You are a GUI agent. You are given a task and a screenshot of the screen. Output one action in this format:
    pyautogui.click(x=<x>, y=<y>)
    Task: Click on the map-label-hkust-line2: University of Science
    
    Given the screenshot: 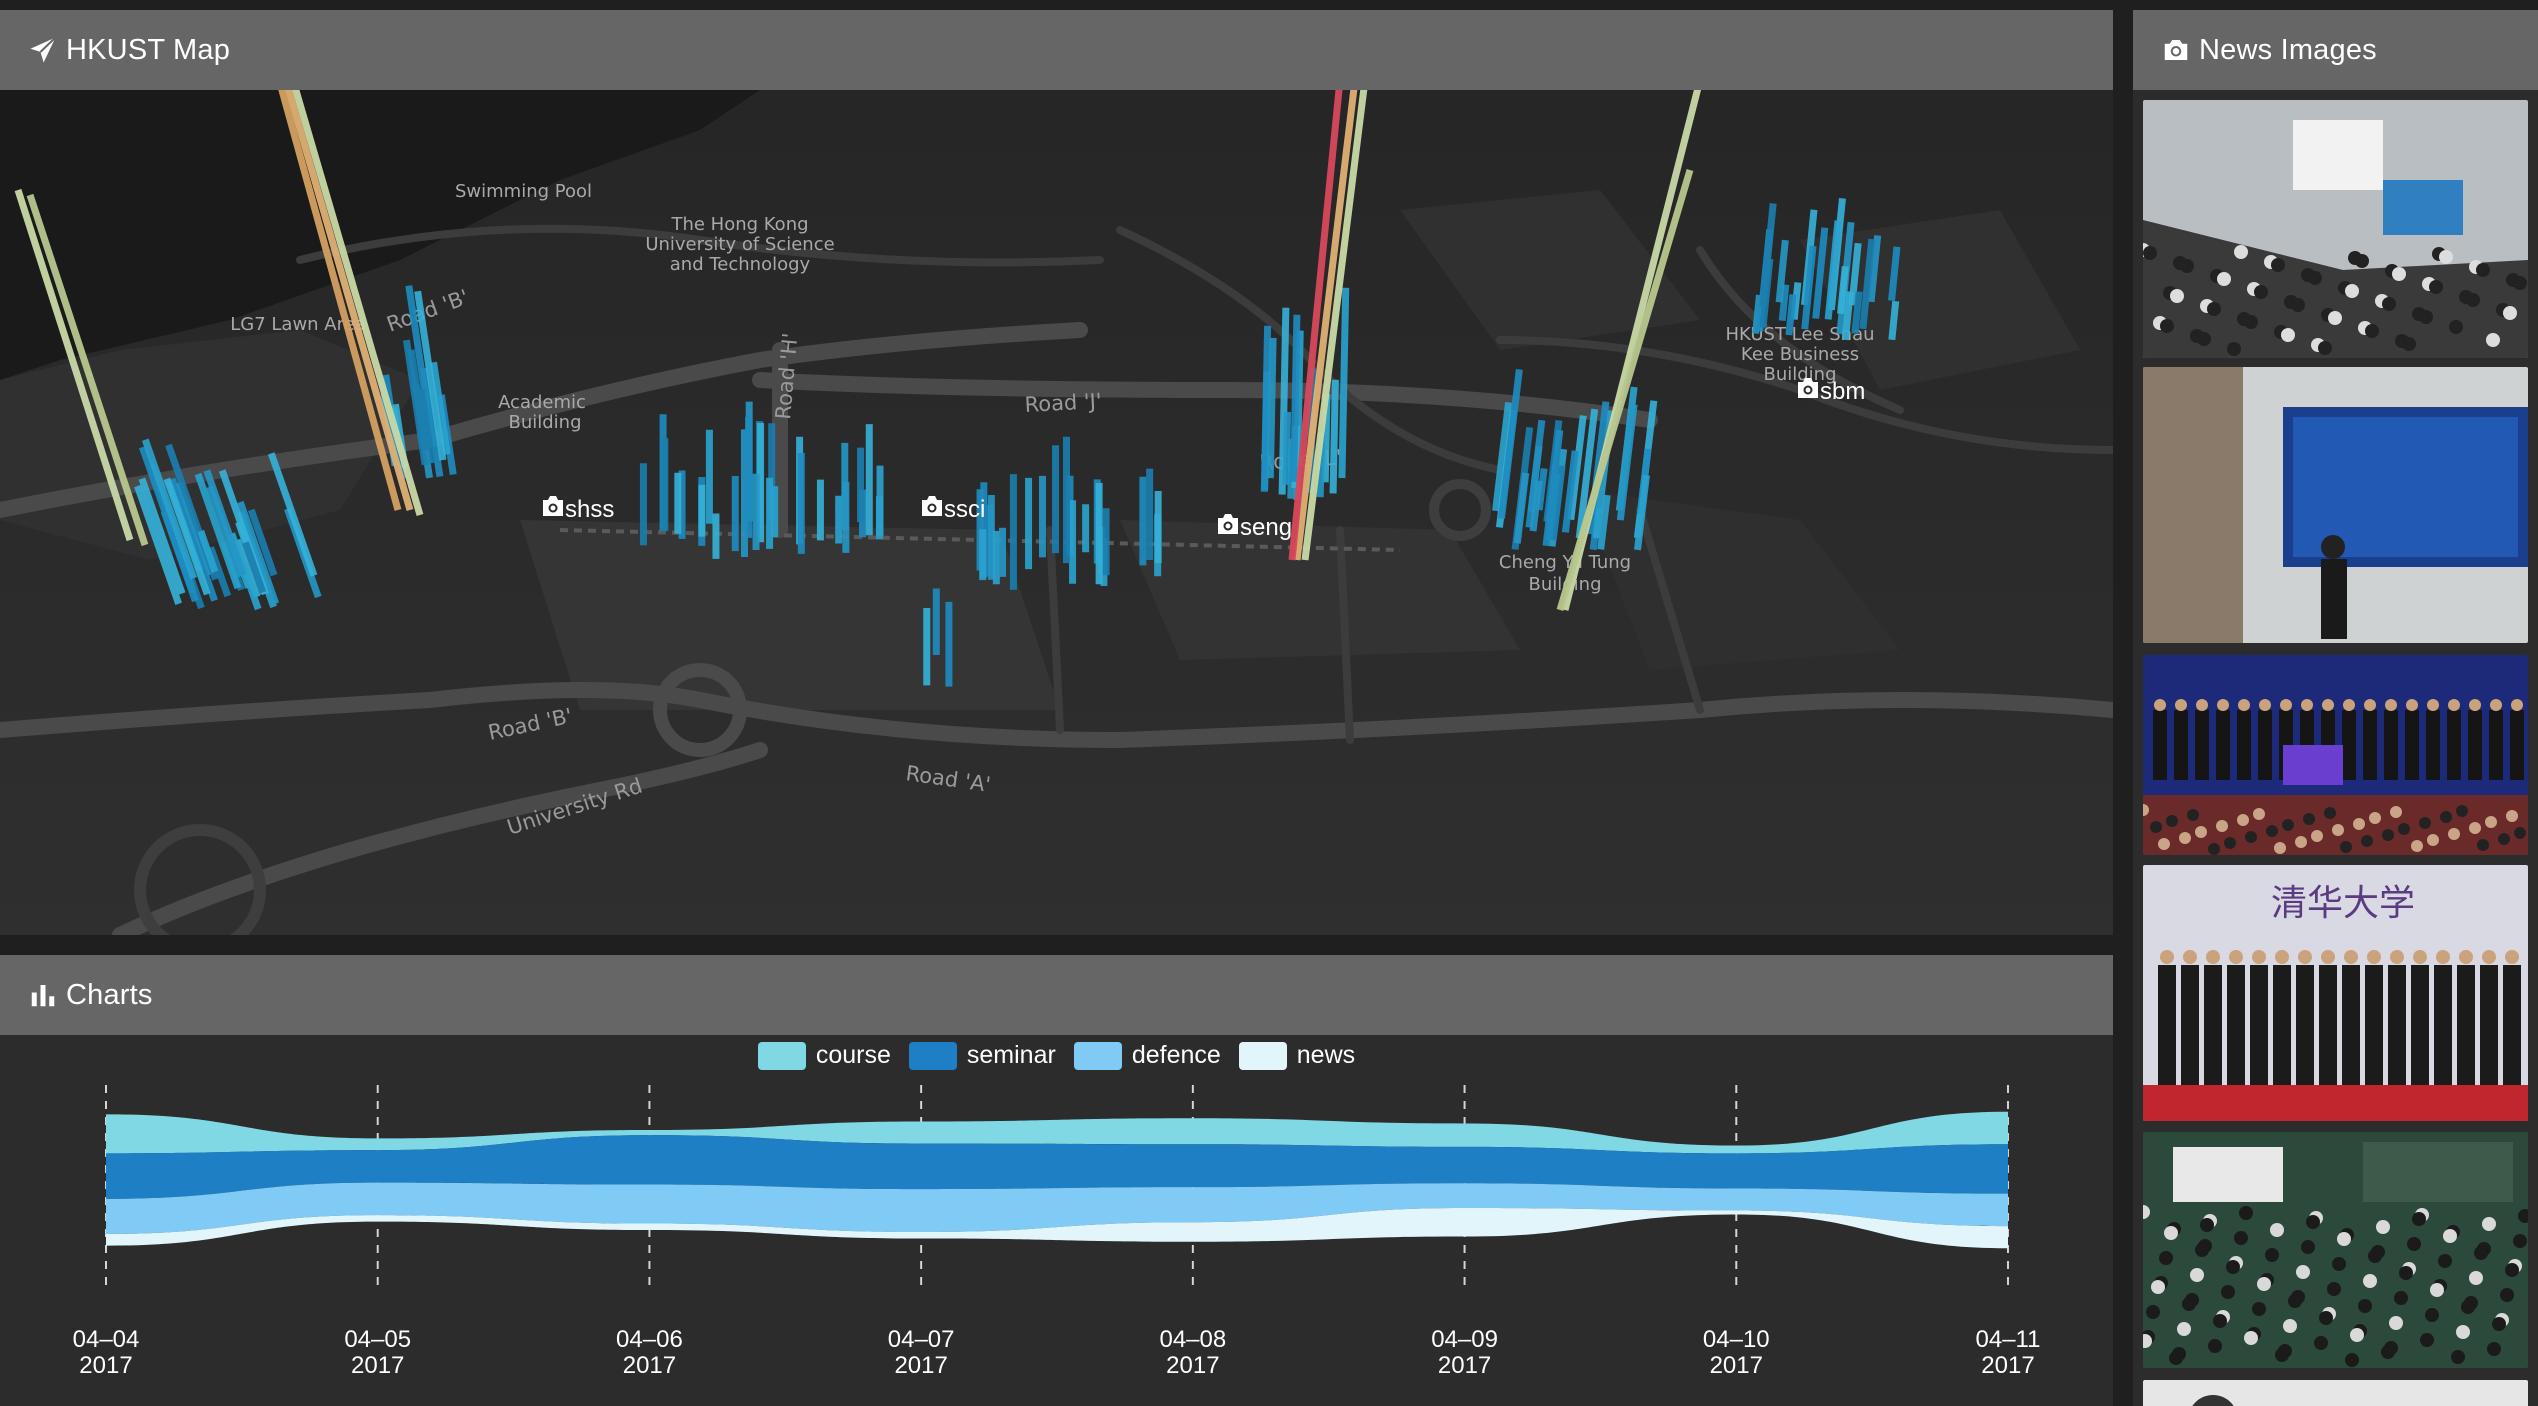 What is the action you would take?
    pyautogui.click(x=739, y=244)
    